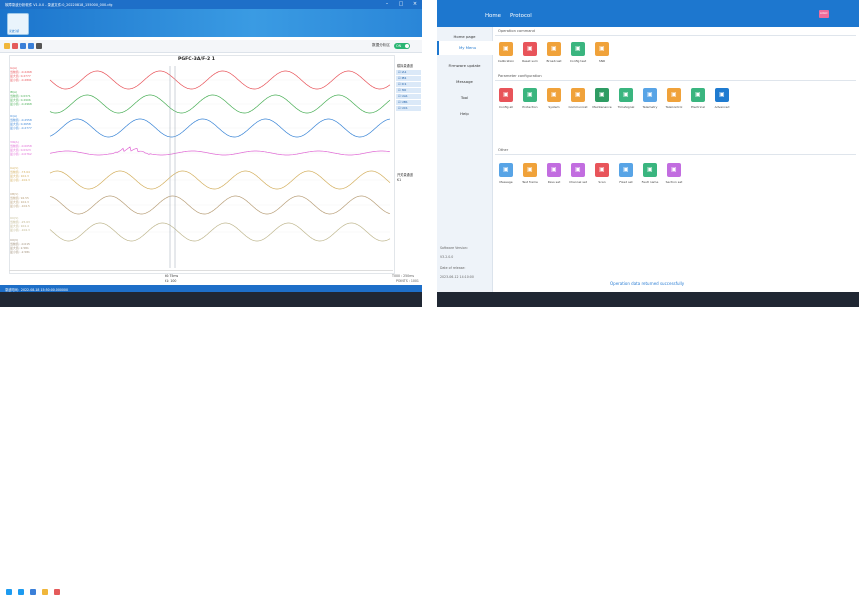 The image size is (859, 595). I want to click on tile-protection: ▣, so click(530, 95).